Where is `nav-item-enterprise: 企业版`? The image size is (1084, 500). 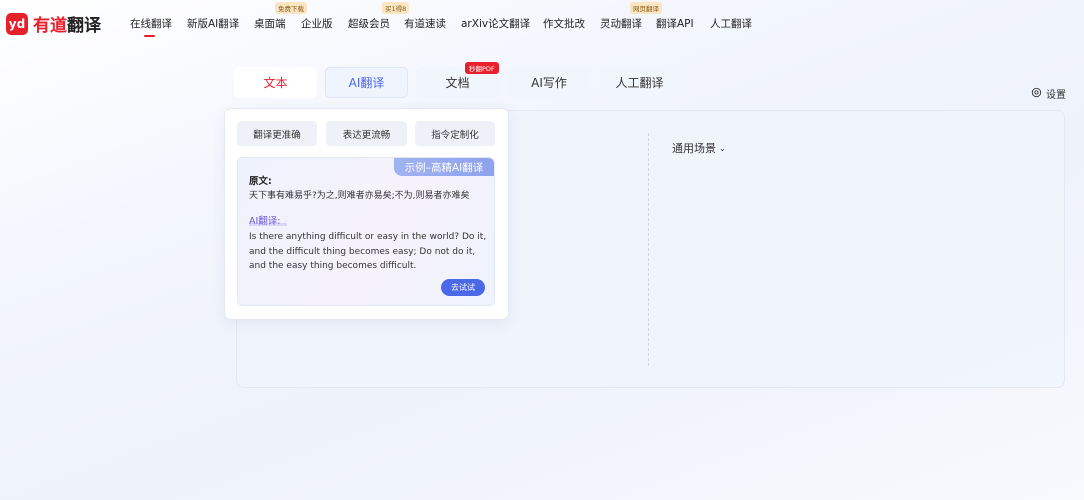 nav-item-enterprise: 企业版 is located at coordinates (317, 23).